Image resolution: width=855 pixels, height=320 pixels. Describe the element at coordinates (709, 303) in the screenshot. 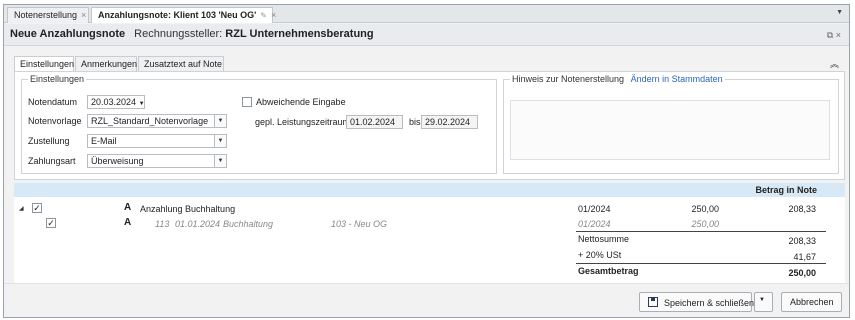

I see `save-close-label: Speichern & schließen` at that location.